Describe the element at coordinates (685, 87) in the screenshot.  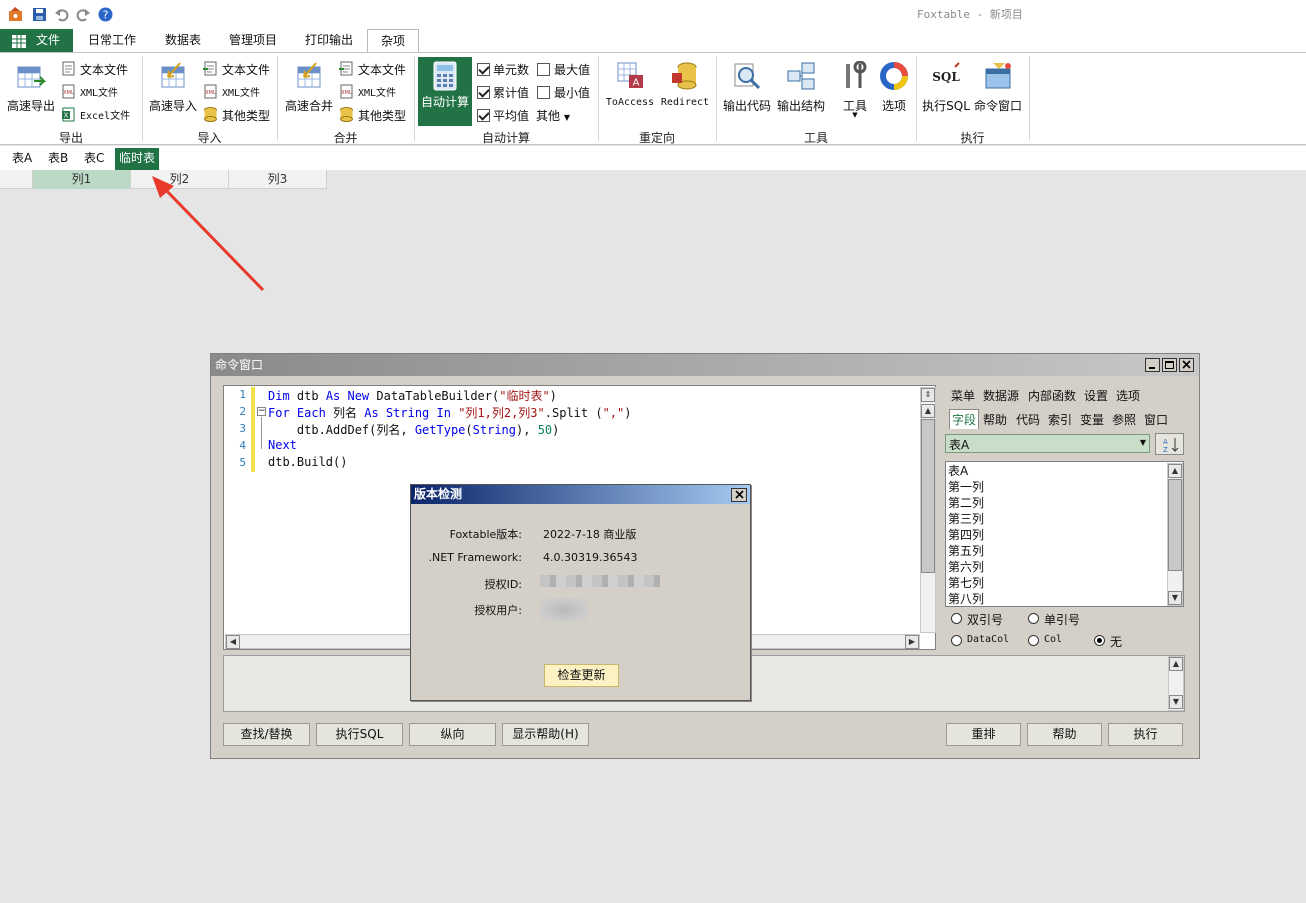
I see `redirect-button: Redirect` at that location.